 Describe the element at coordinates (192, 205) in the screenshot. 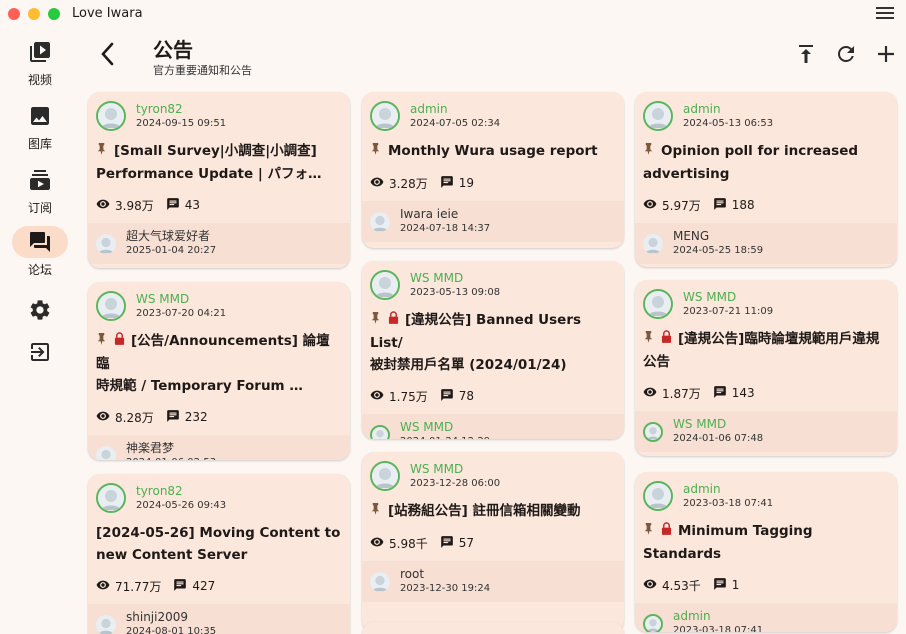

I see `reply-count: 43` at that location.